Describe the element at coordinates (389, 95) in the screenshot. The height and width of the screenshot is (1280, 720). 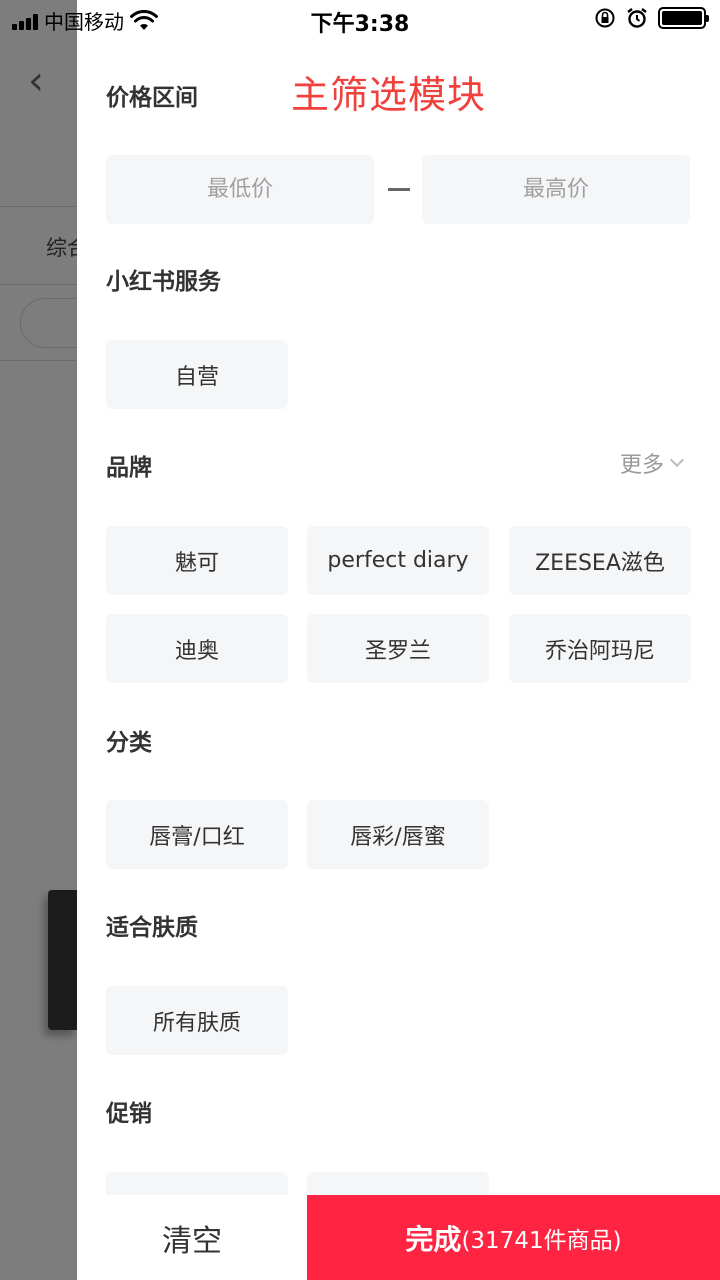
I see `annotation-label: 主筛选模块` at that location.